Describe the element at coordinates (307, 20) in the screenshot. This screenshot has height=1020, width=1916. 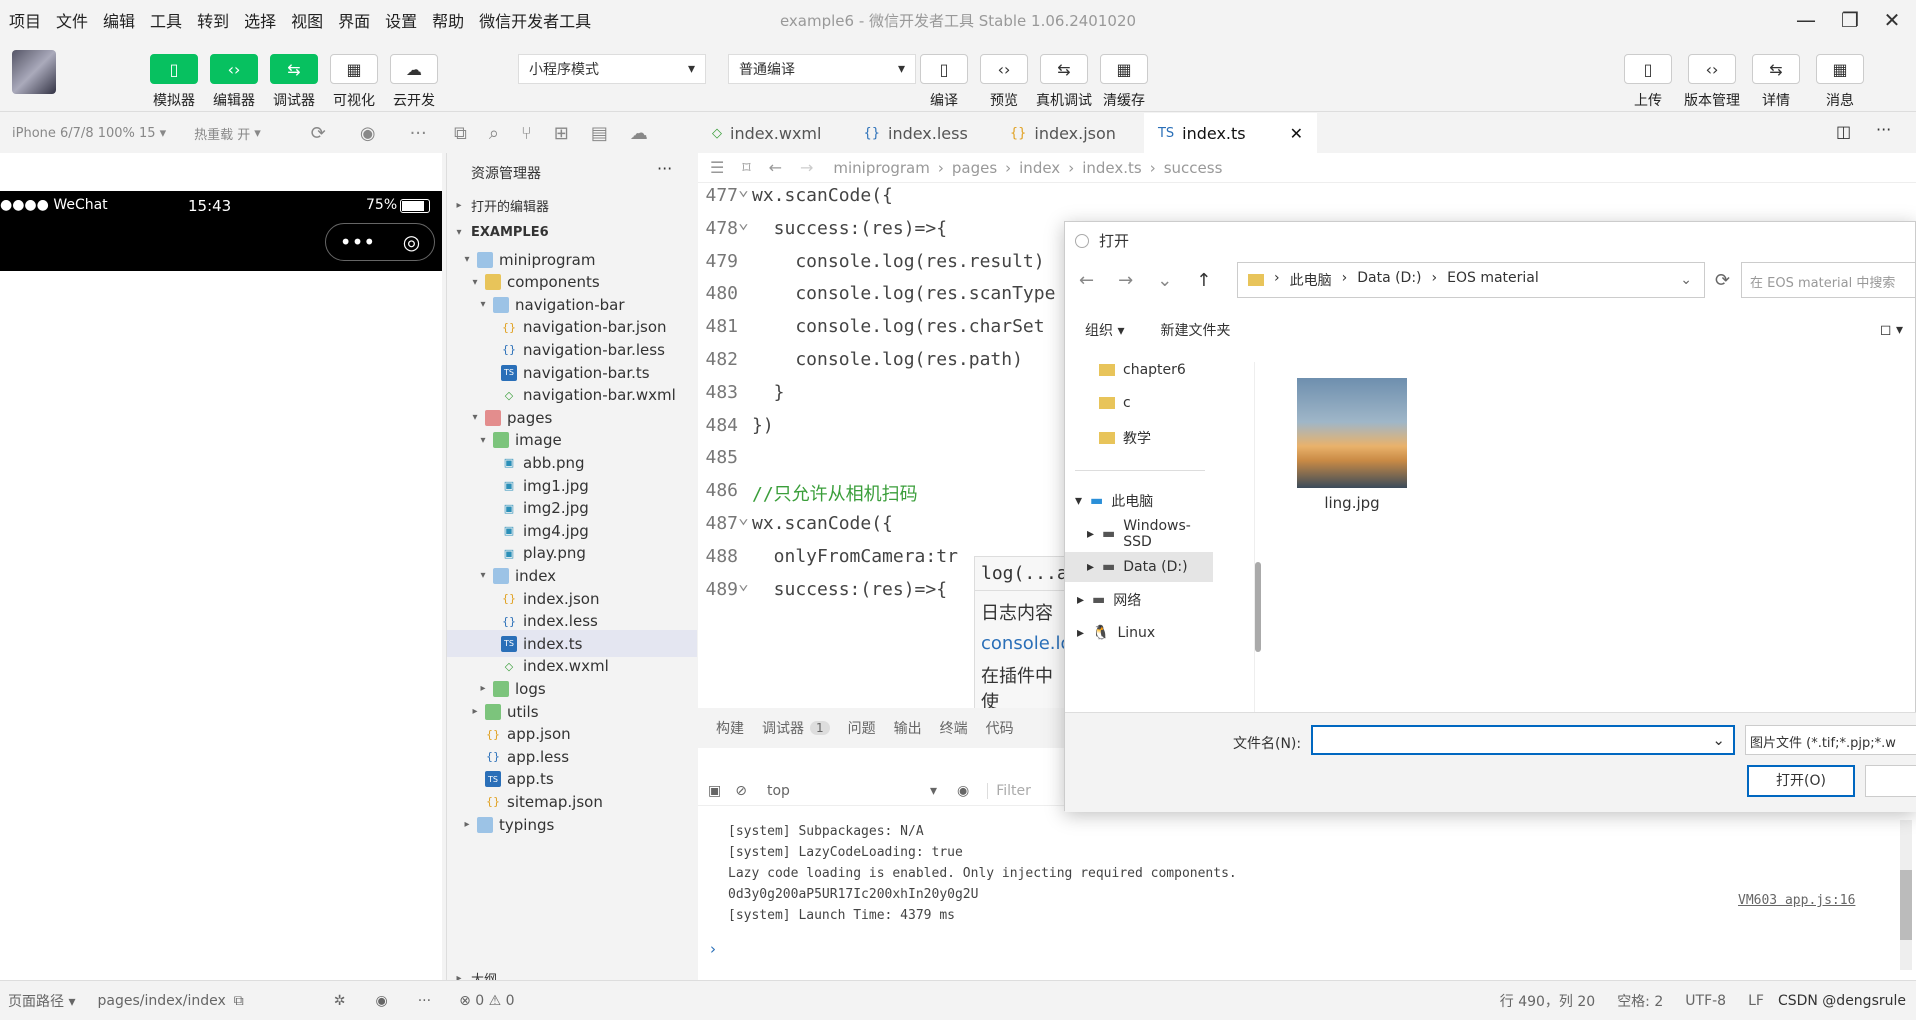
I see `menu-item: 视图` at that location.